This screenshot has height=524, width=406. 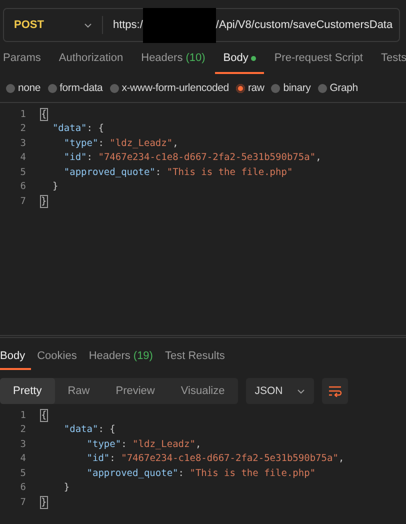 What do you see at coordinates (78, 391) in the screenshot?
I see `view-mode-tab: Raw` at bounding box center [78, 391].